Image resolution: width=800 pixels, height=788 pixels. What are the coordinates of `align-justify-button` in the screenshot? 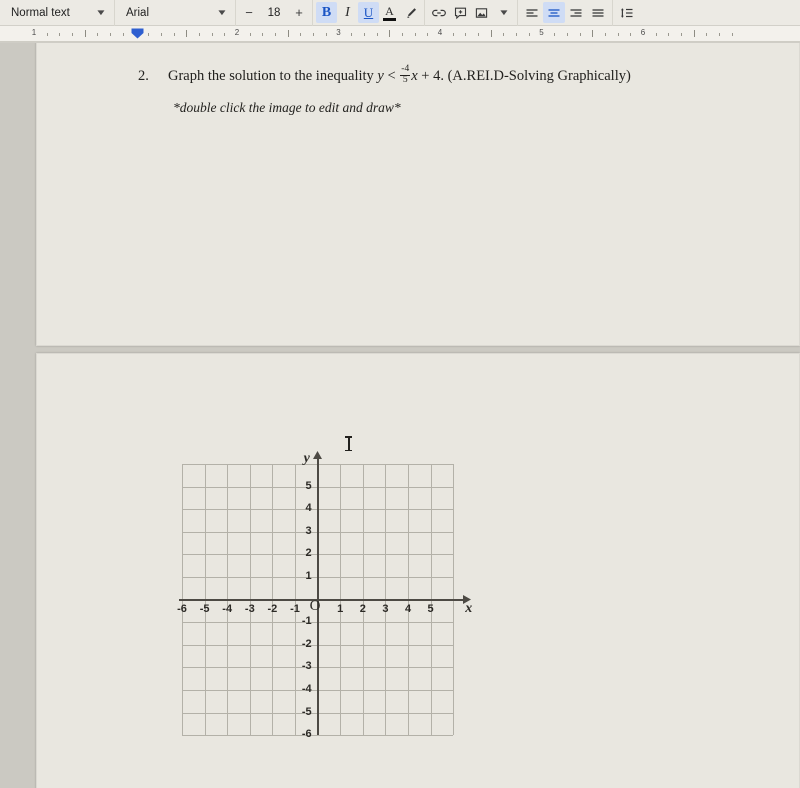 It's located at (598, 12).